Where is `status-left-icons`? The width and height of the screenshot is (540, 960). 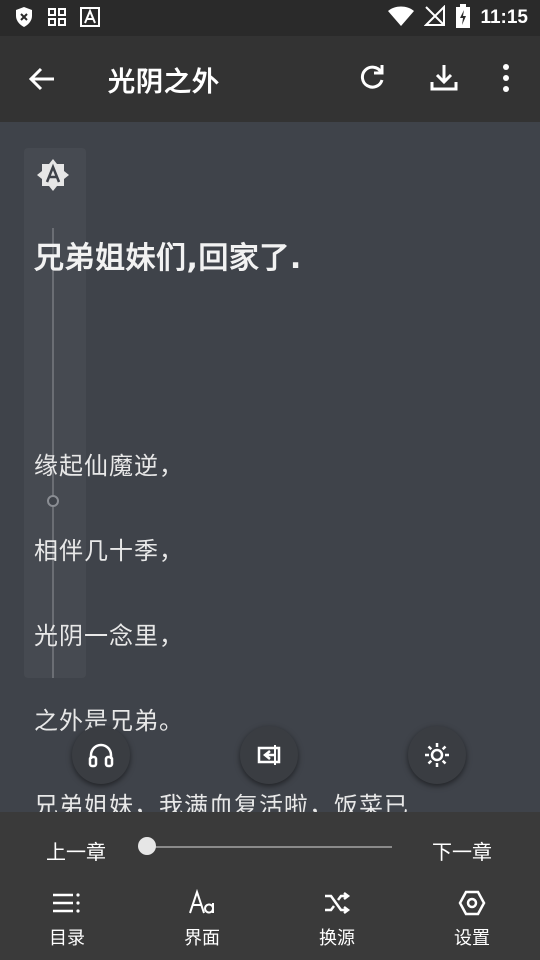
status-left-icons is located at coordinates (57, 19).